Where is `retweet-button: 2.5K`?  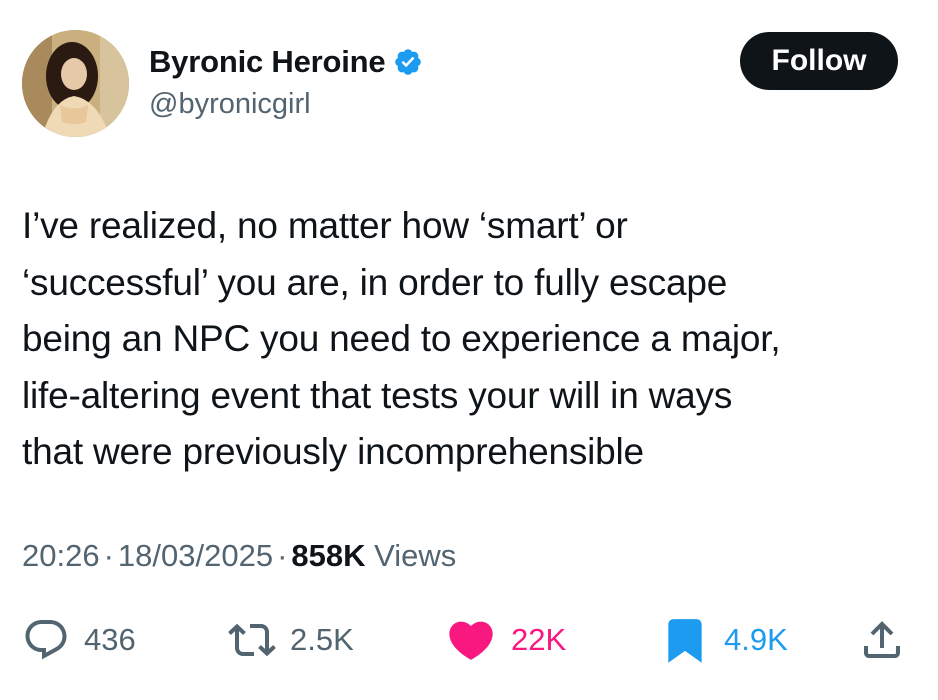 retweet-button: 2.5K is located at coordinates (291, 640).